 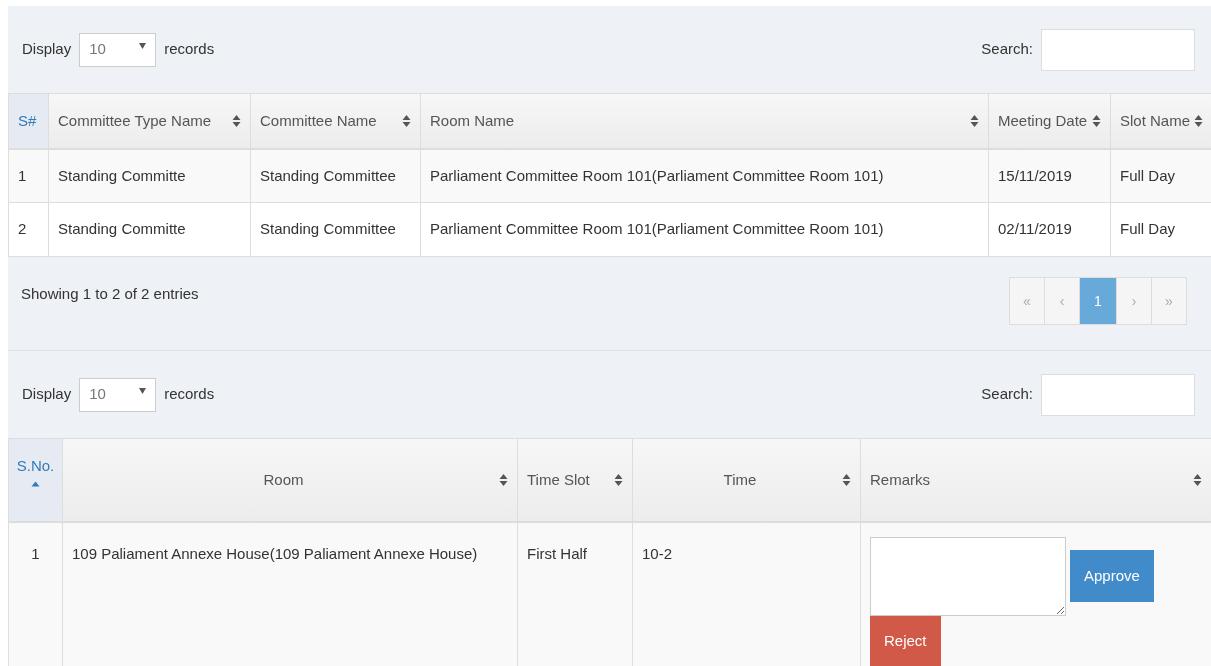 I want to click on table-cell: 109 Paliament Annexe House(109 Paliament Annexe House), so click(x=275, y=553).